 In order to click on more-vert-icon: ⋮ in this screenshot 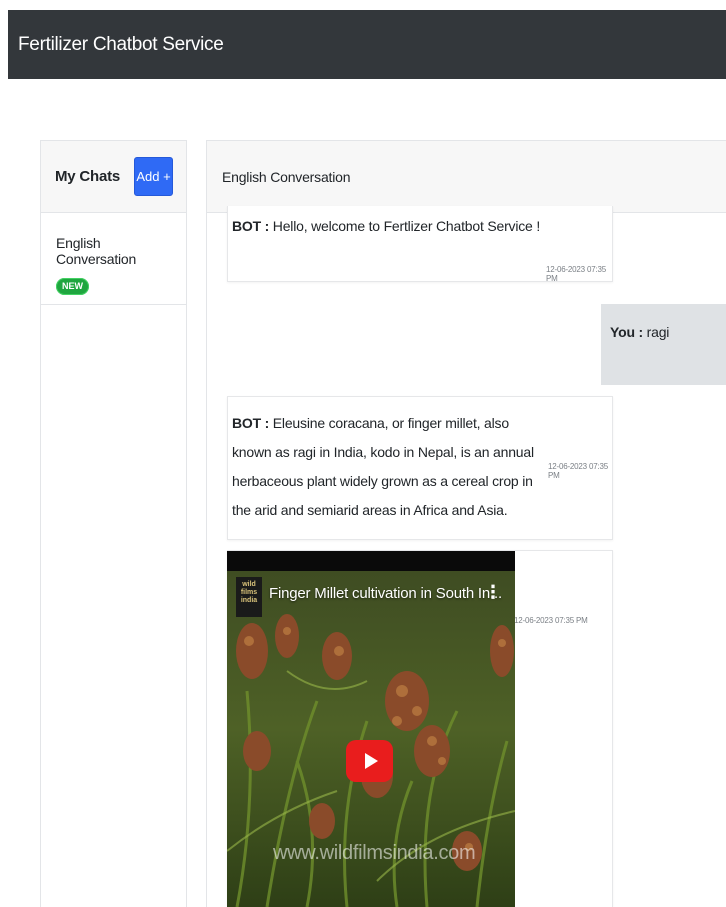, I will do `click(493, 592)`.